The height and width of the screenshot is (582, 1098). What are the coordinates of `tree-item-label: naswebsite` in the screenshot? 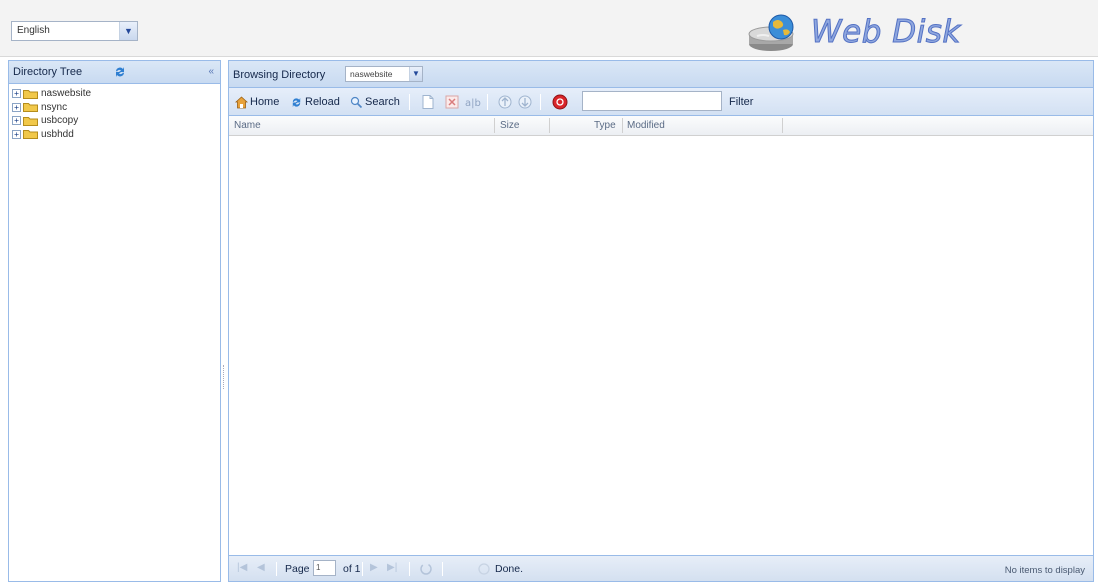 It's located at (66, 94).